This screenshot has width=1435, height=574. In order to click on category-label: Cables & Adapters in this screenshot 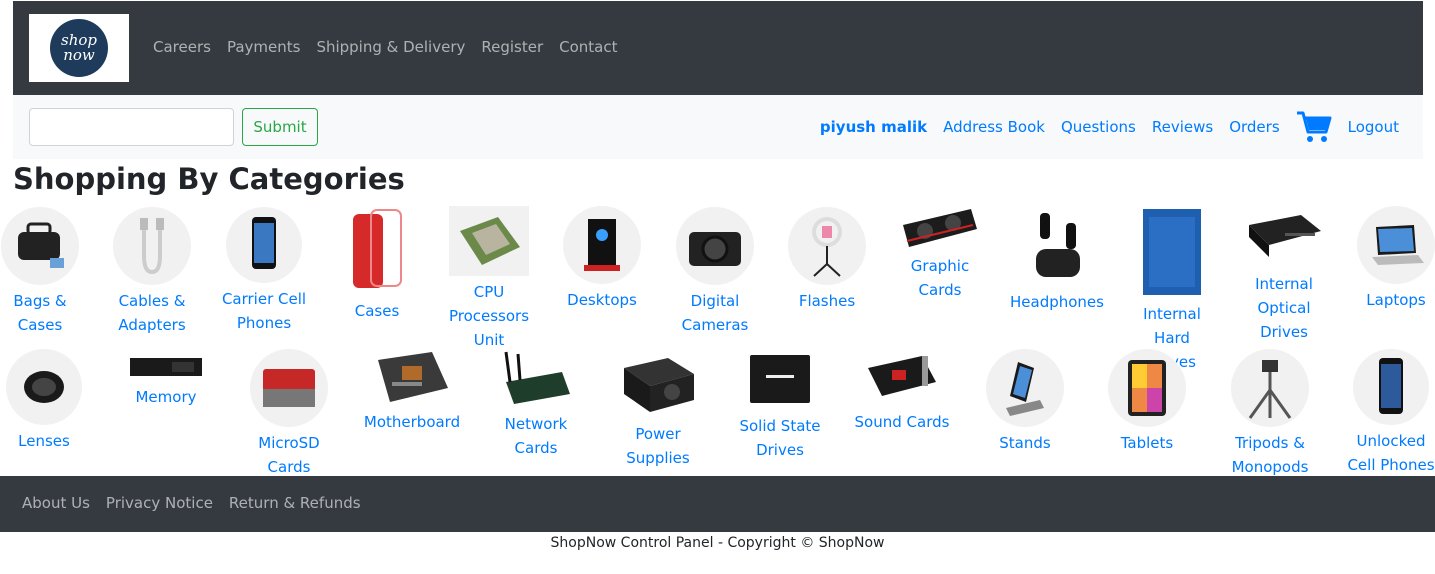, I will do `click(152, 313)`.